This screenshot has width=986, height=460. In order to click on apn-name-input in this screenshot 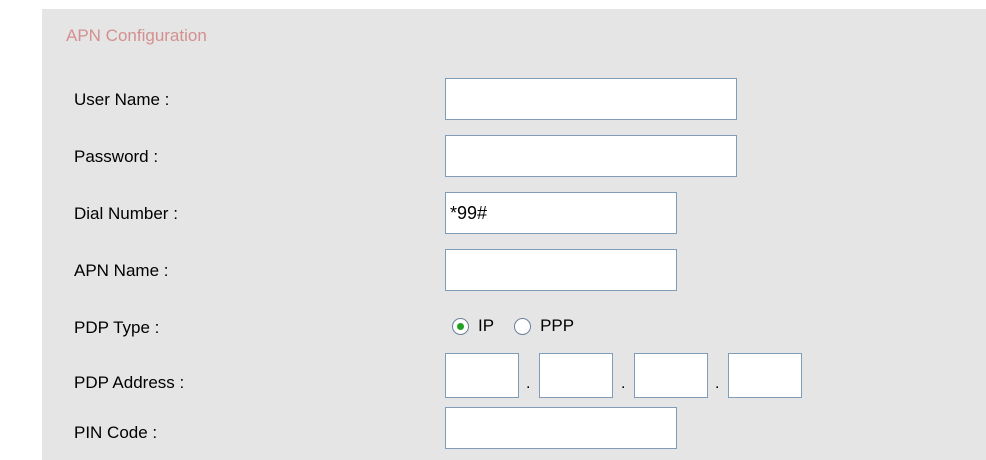, I will do `click(561, 270)`.